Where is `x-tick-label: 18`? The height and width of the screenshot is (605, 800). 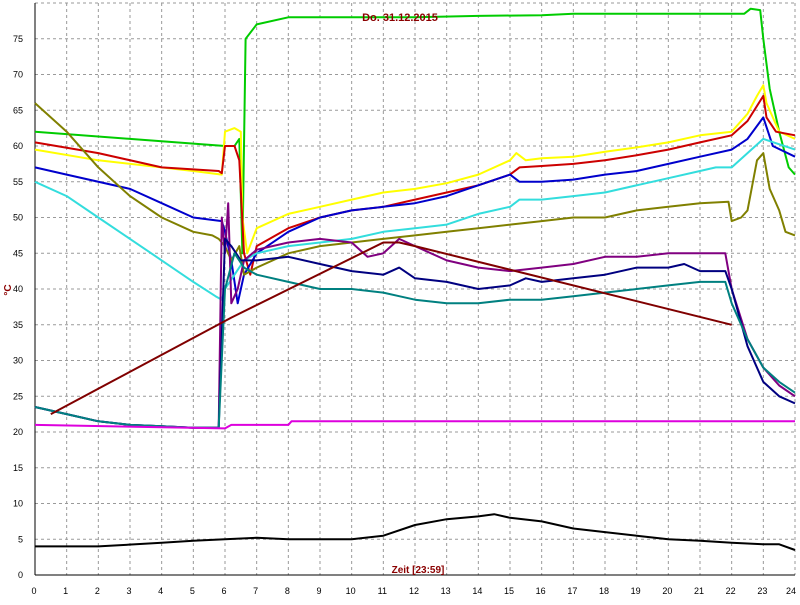
x-tick-label: 18 is located at coordinates (604, 591).